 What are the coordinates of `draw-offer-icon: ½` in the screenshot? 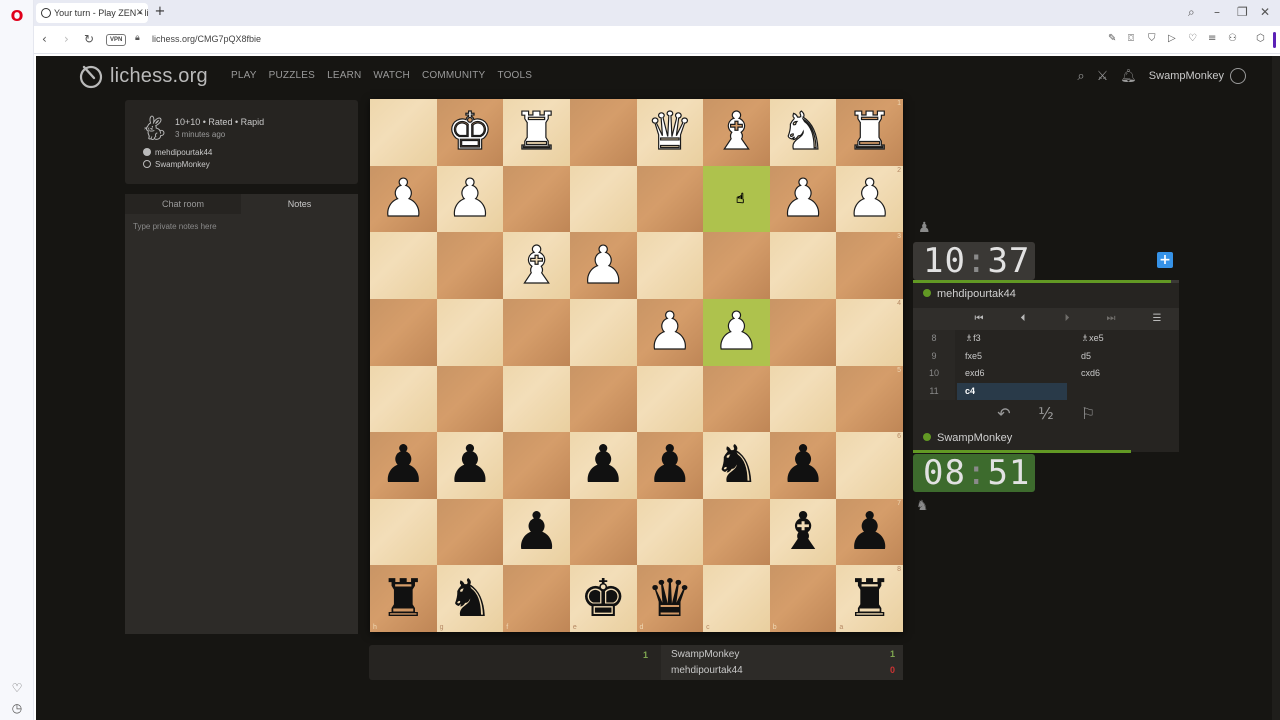 It's located at (1046, 414).